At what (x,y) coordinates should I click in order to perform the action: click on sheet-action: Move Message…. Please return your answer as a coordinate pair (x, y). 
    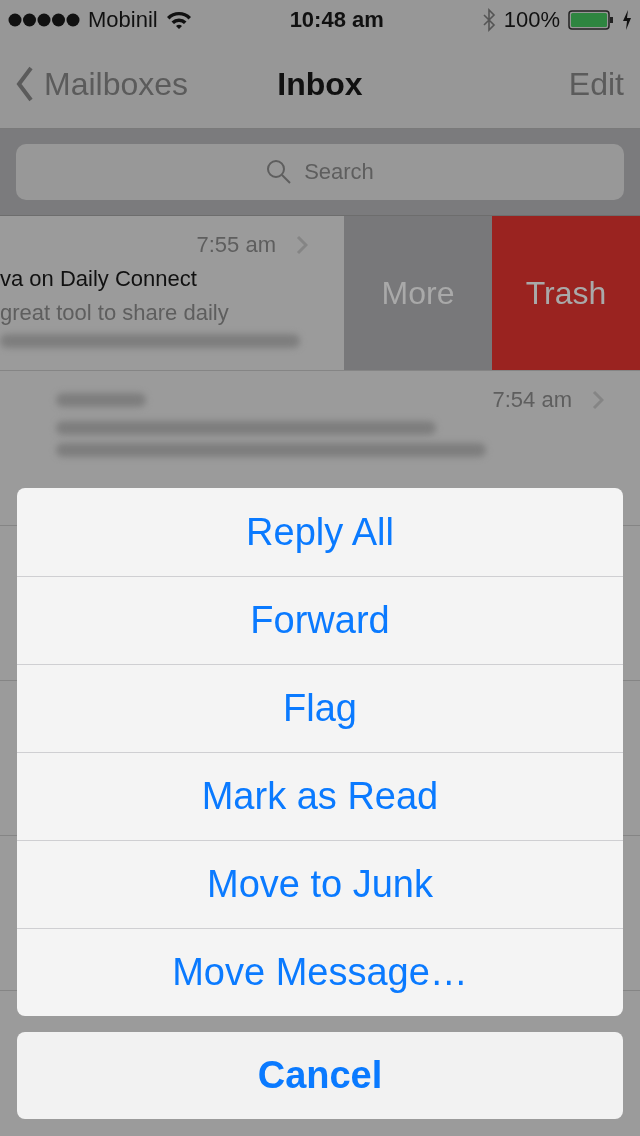
    Looking at the image, I should click on (320, 972).